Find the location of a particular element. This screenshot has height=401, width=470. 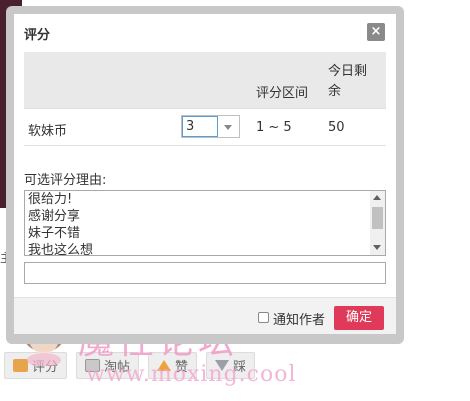

scroll-thumb is located at coordinates (377, 218).